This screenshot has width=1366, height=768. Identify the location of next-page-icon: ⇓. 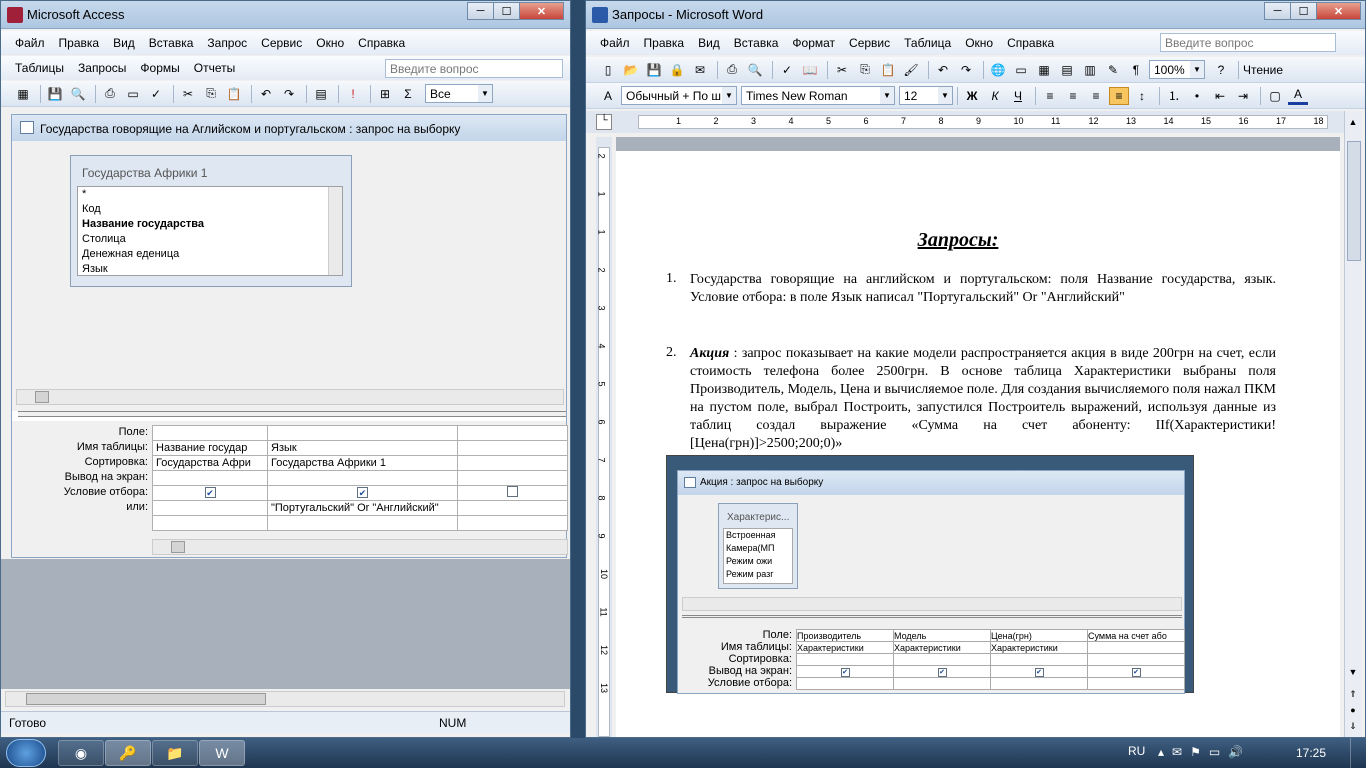
(1353, 728).